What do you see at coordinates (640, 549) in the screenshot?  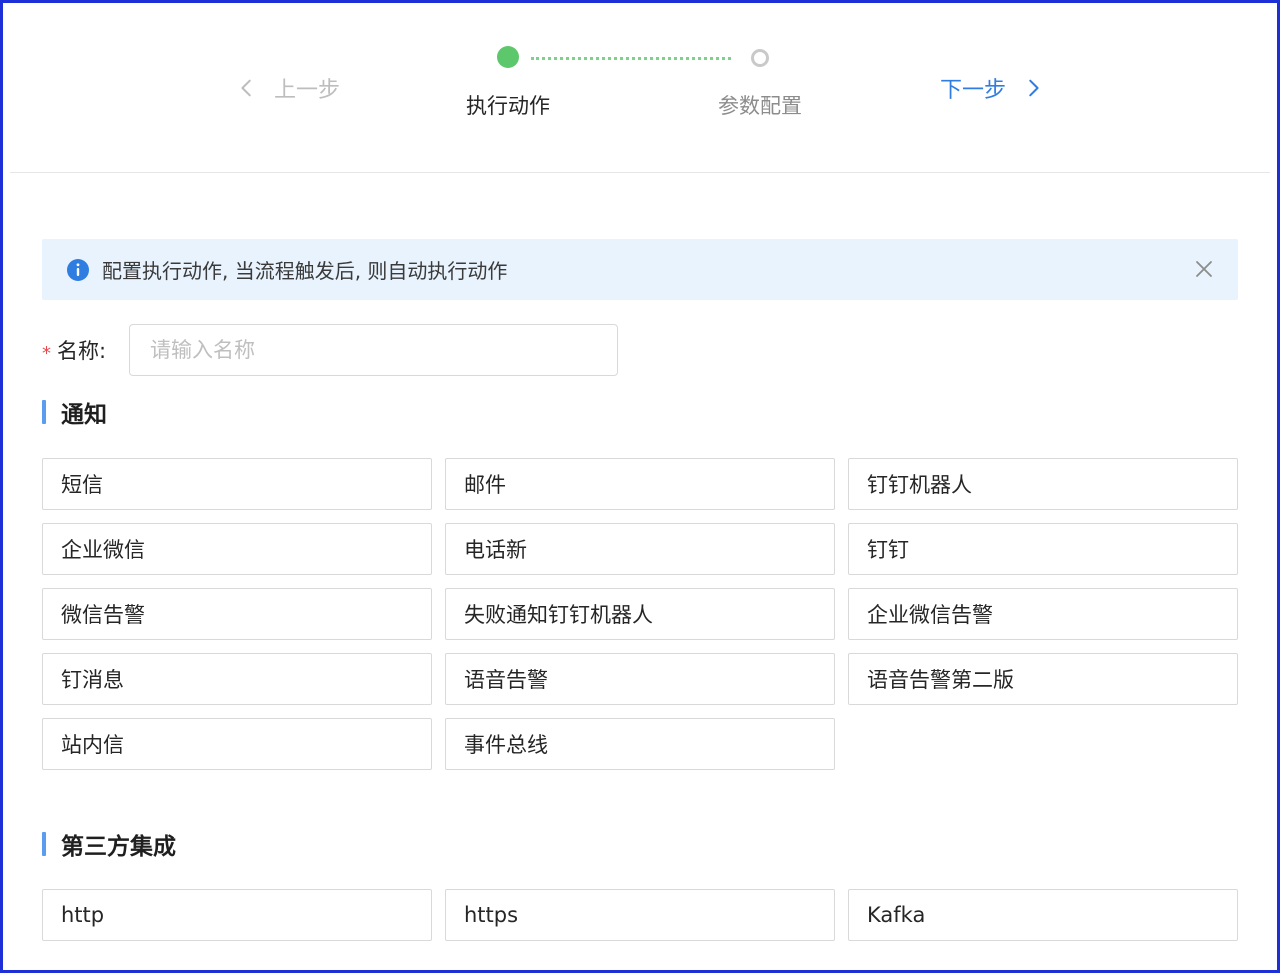 I see `action-card: 电话新` at bounding box center [640, 549].